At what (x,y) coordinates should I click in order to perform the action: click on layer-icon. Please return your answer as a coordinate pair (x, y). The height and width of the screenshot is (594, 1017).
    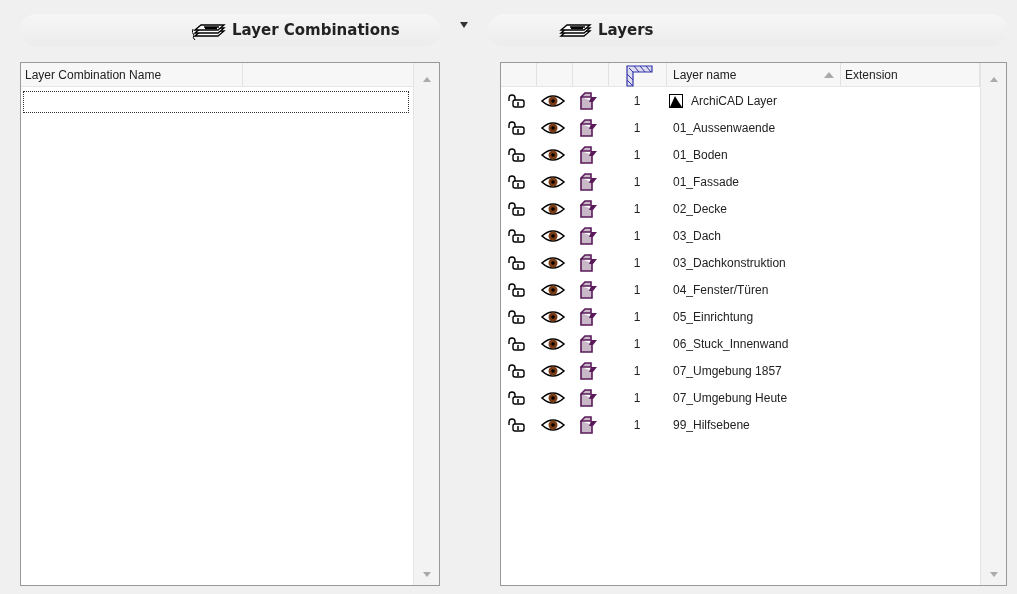
    Looking at the image, I should click on (676, 100).